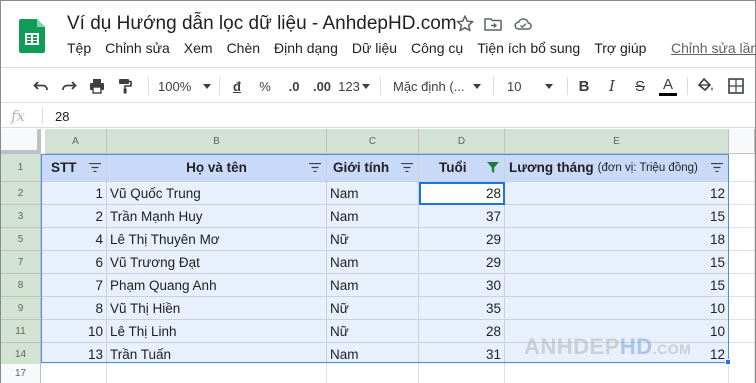 This screenshot has height=383, width=756. What do you see at coordinates (217, 331) in the screenshot?
I see `cell-name: Lê Thị Linh` at bounding box center [217, 331].